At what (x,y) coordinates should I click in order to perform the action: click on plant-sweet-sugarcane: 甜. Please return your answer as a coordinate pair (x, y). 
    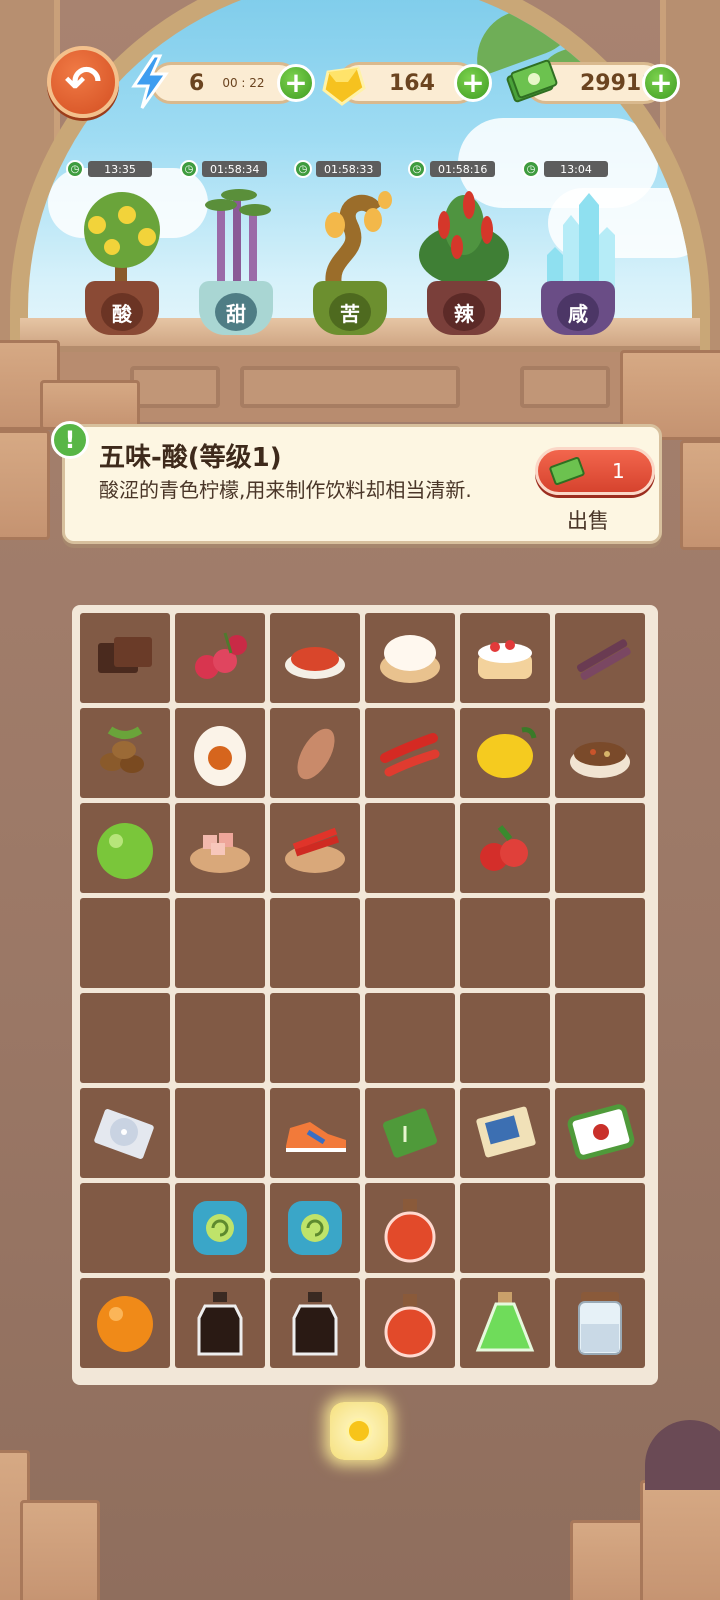
    Looking at the image, I should click on (236, 260).